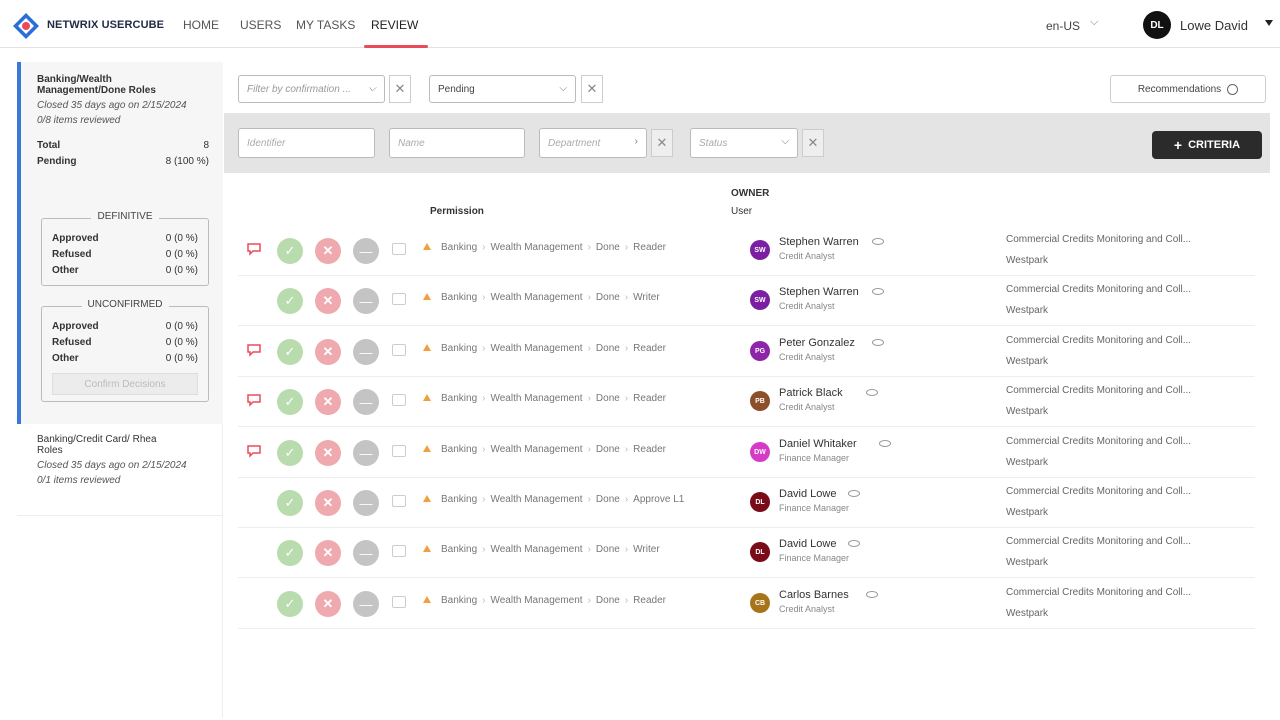  Describe the element at coordinates (502, 89) in the screenshot. I see `status-filter-select: Pending ⌵` at that location.